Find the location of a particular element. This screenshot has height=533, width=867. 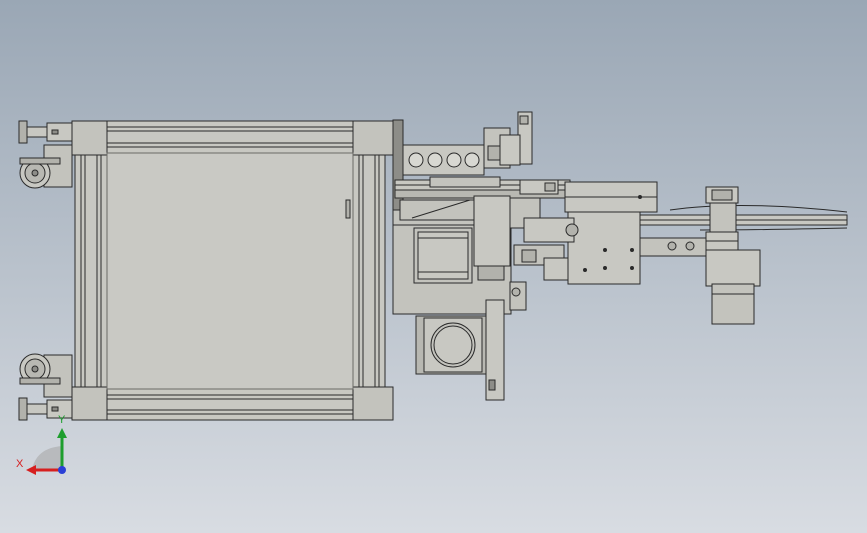

guide-rails is located at coordinates (482, 187).